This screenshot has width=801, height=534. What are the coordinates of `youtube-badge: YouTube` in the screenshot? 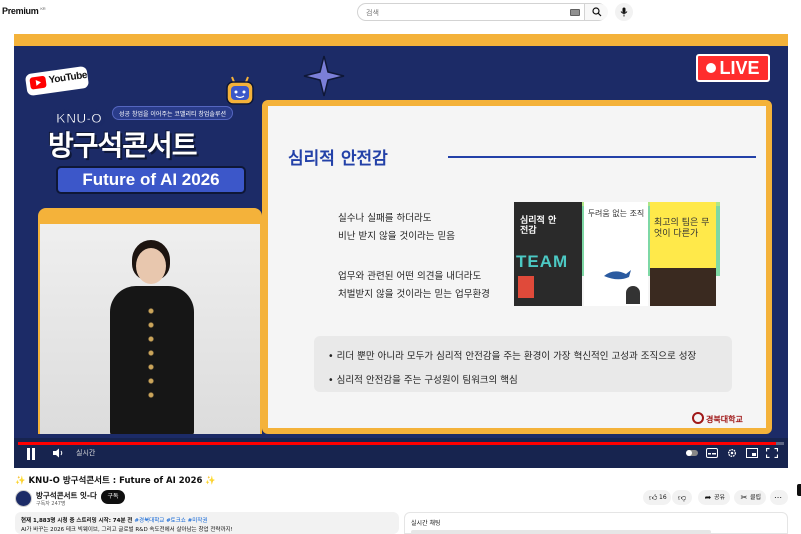 It's located at (57, 81).